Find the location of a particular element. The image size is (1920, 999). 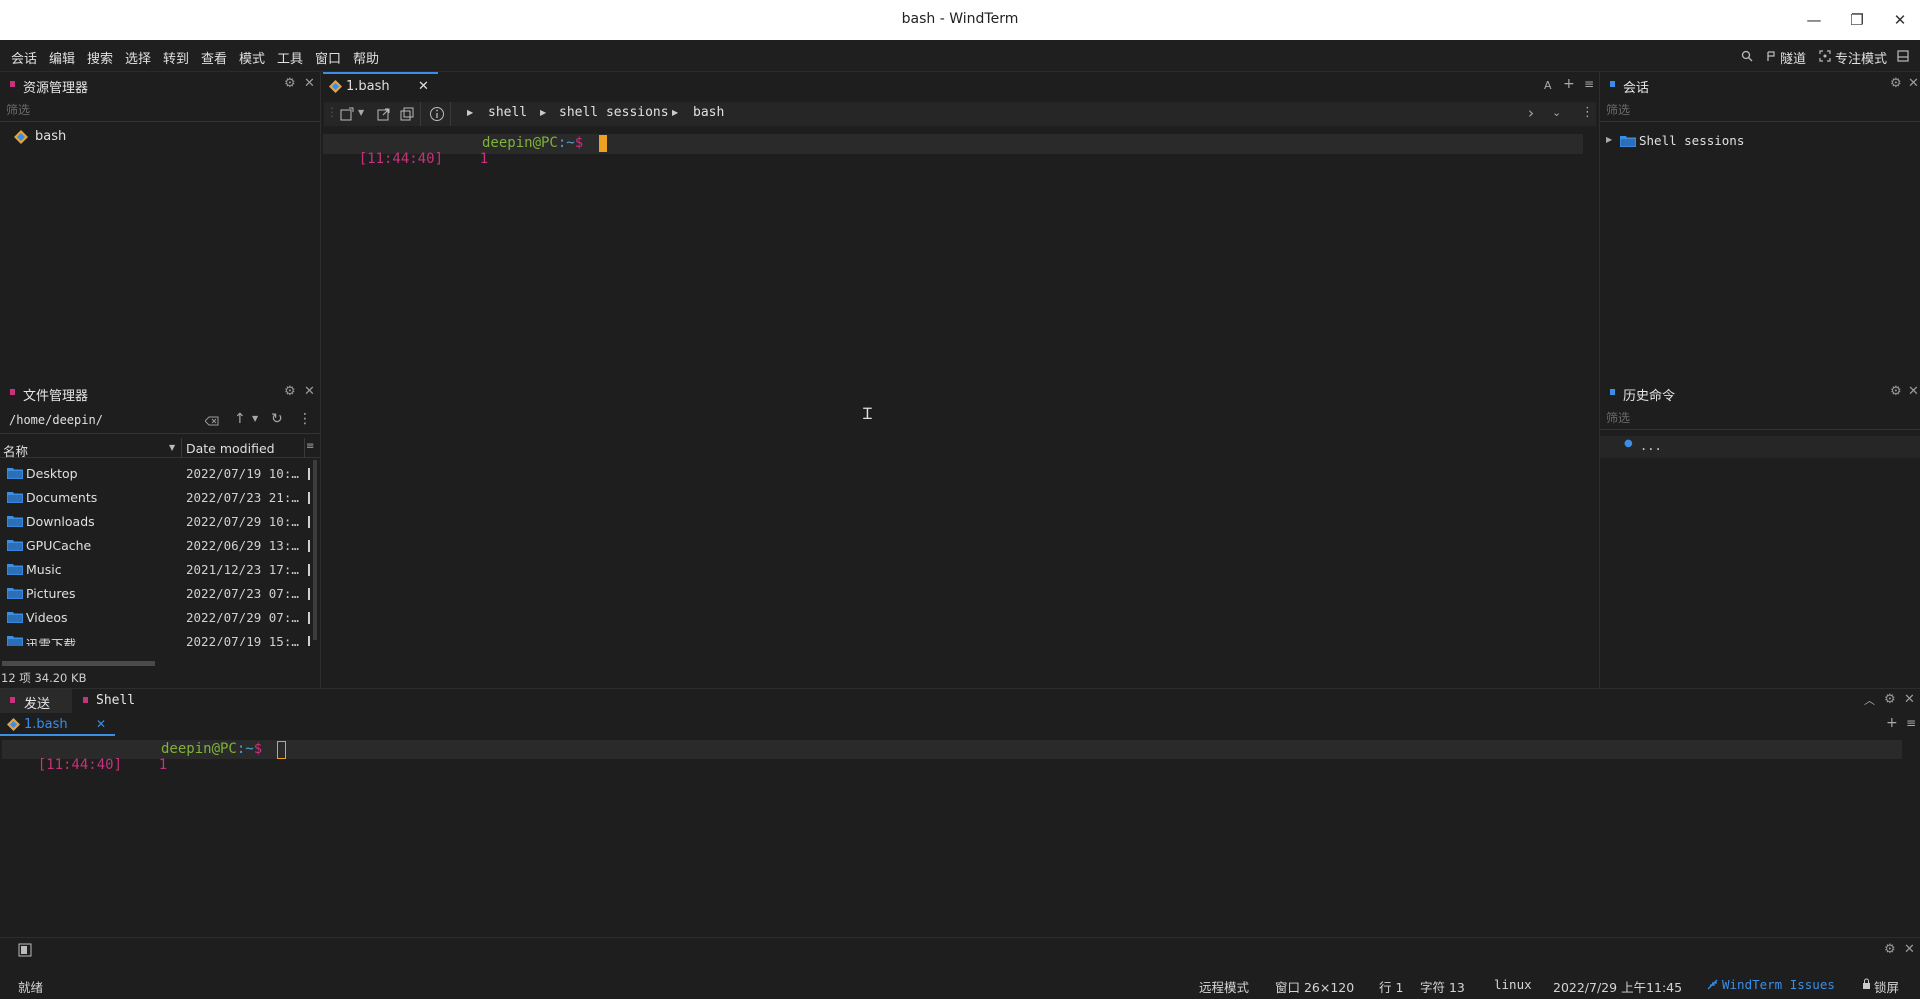

info-icon is located at coordinates (437, 114).